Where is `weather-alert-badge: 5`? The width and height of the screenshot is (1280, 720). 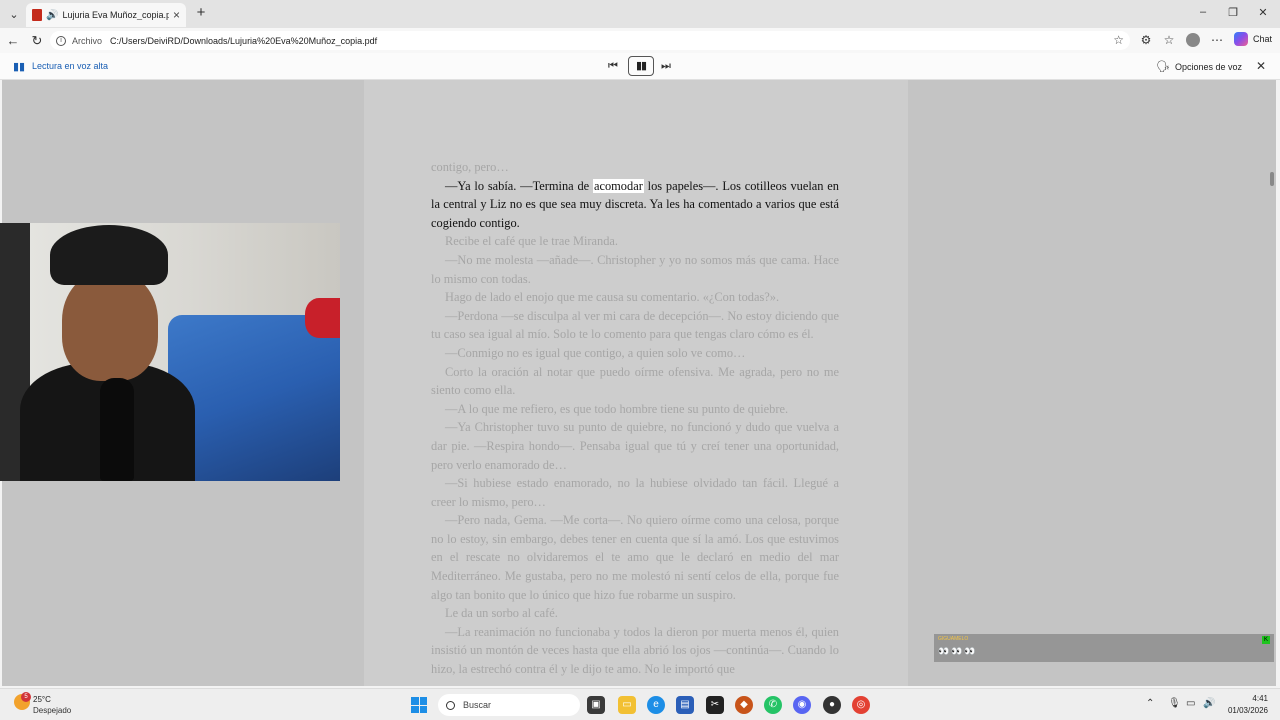
weather-alert-badge: 5 is located at coordinates (26, 697).